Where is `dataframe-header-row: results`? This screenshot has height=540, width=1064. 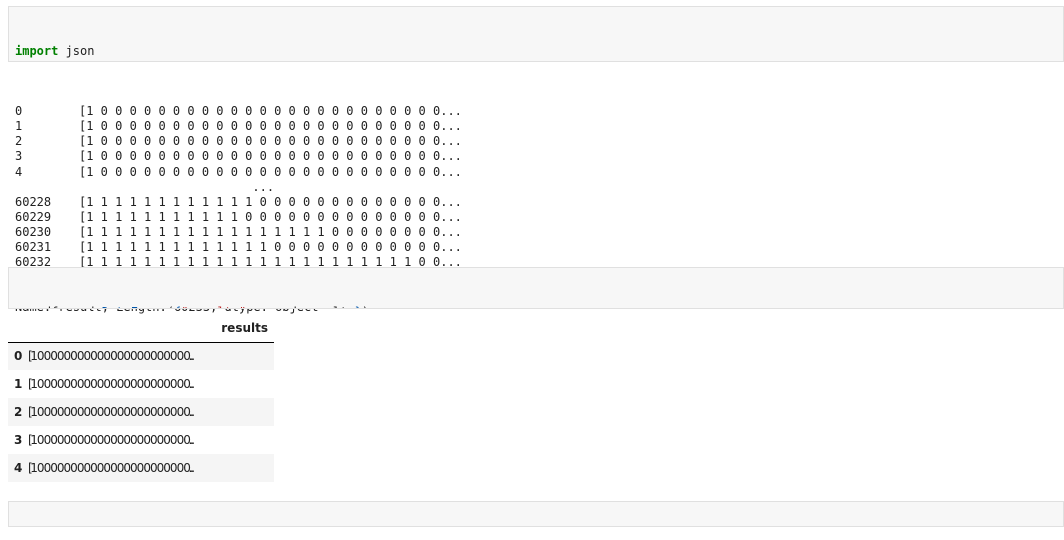
dataframe-header-row: results is located at coordinates (141, 328).